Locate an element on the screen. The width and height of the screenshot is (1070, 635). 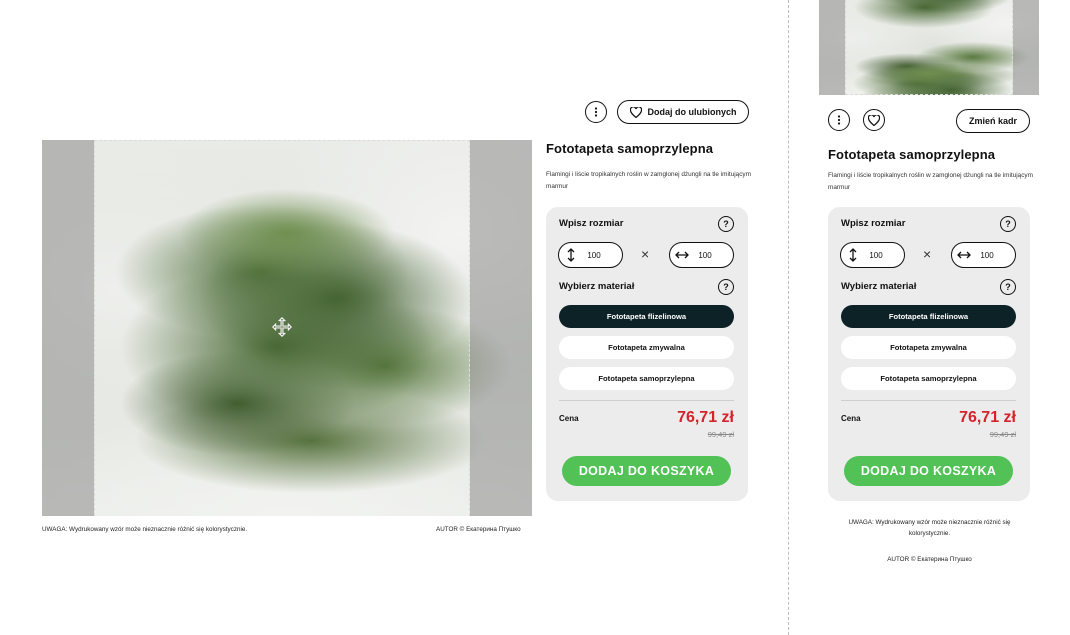
mobile-crop-mask-left is located at coordinates (832, 47).